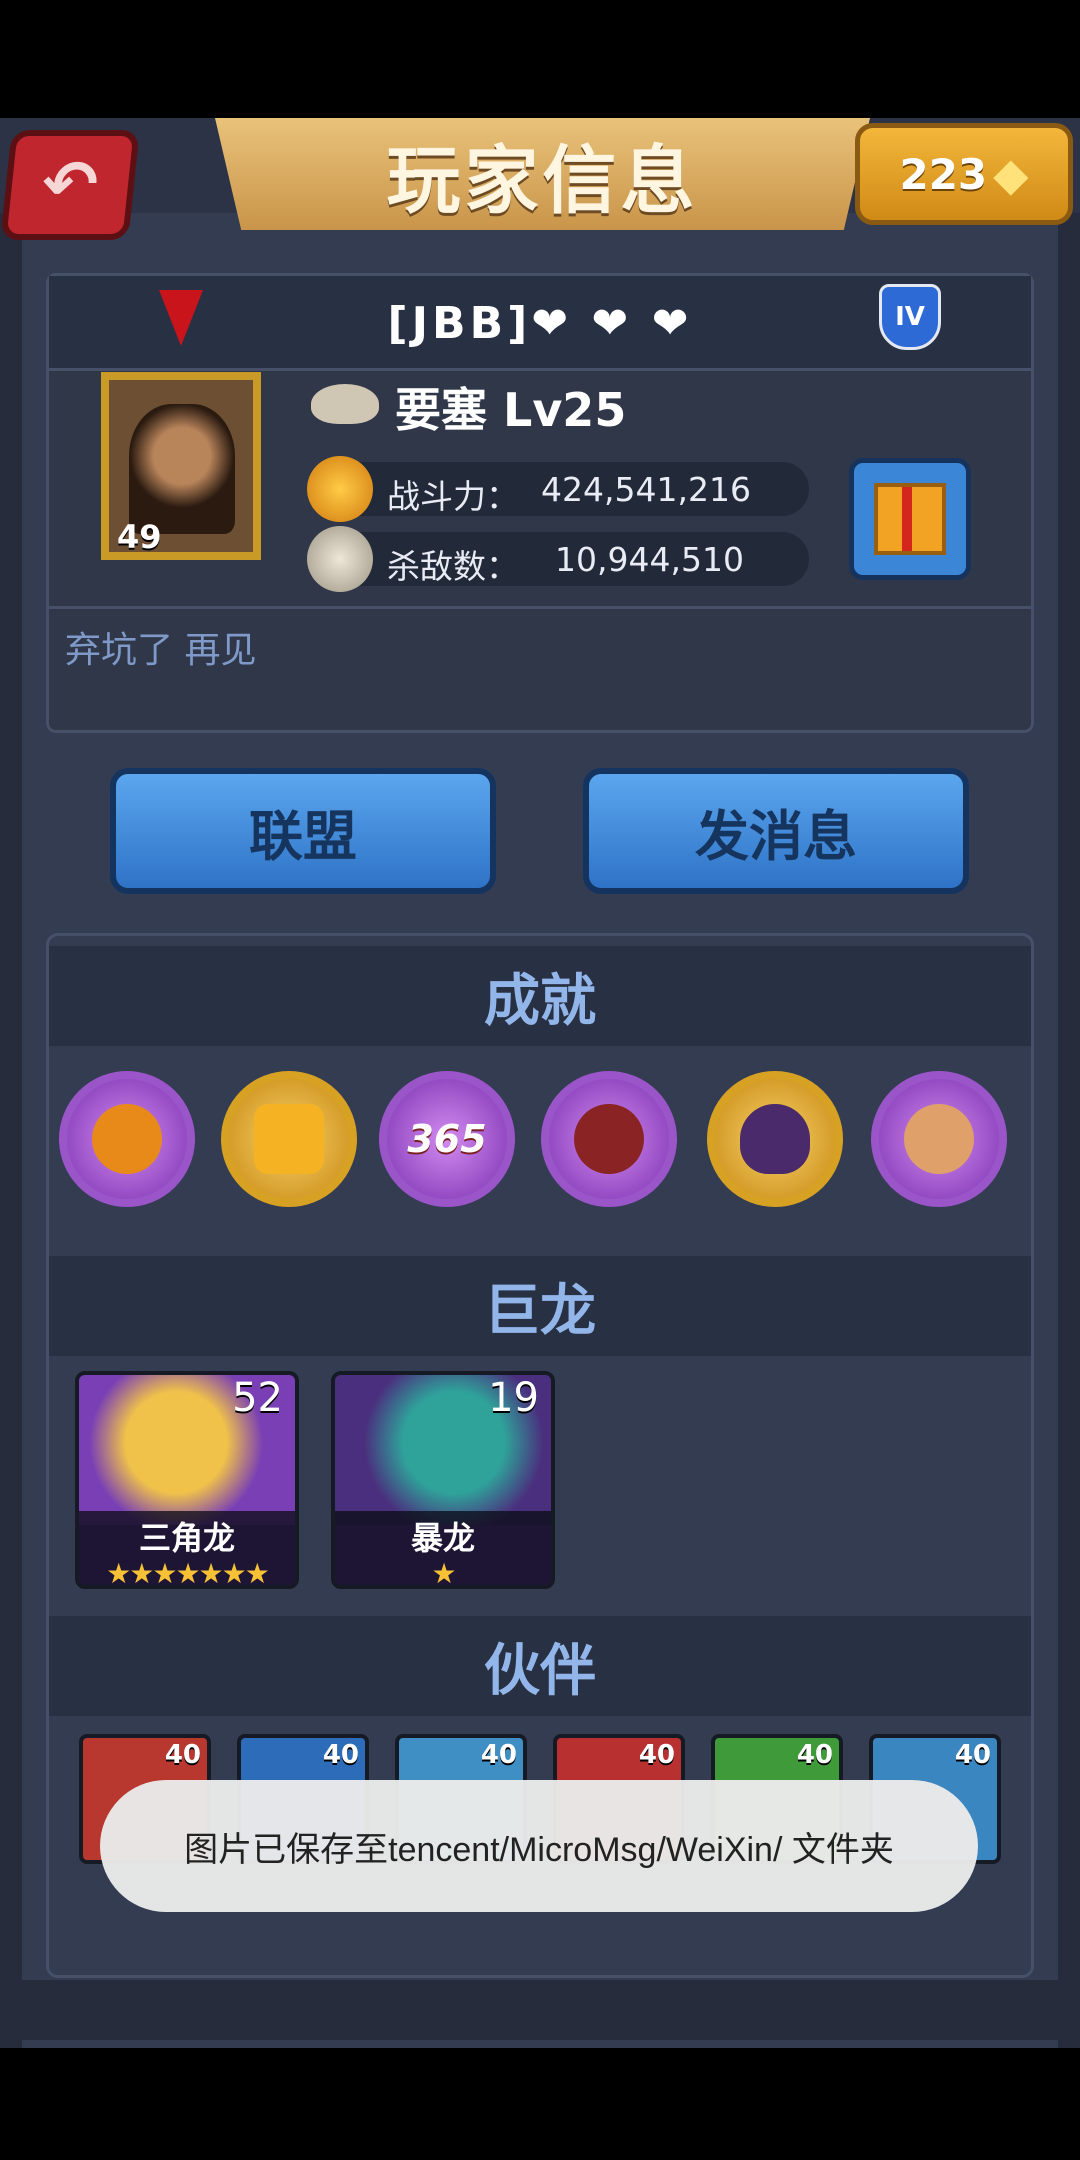 Image resolution: width=1080 pixels, height=2160 pixels. I want to click on alliance-button: 联盟, so click(303, 831).